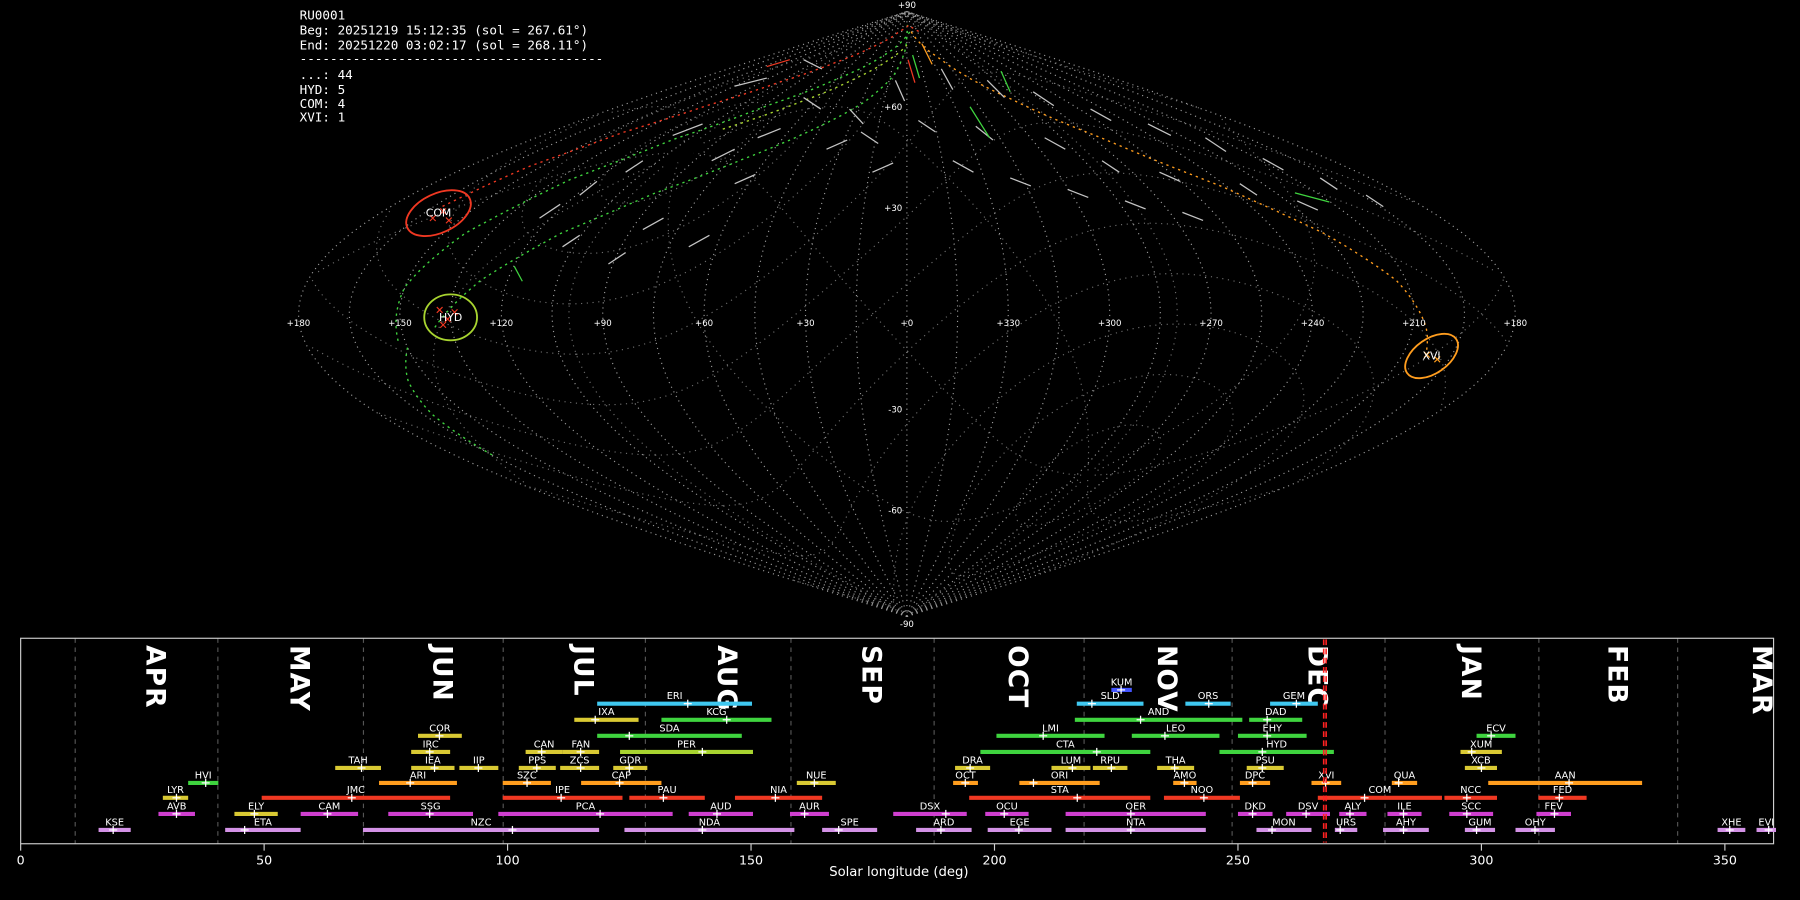 The width and height of the screenshot is (1800, 900). I want to click on shower-label-TAH: TAH, so click(357, 760).